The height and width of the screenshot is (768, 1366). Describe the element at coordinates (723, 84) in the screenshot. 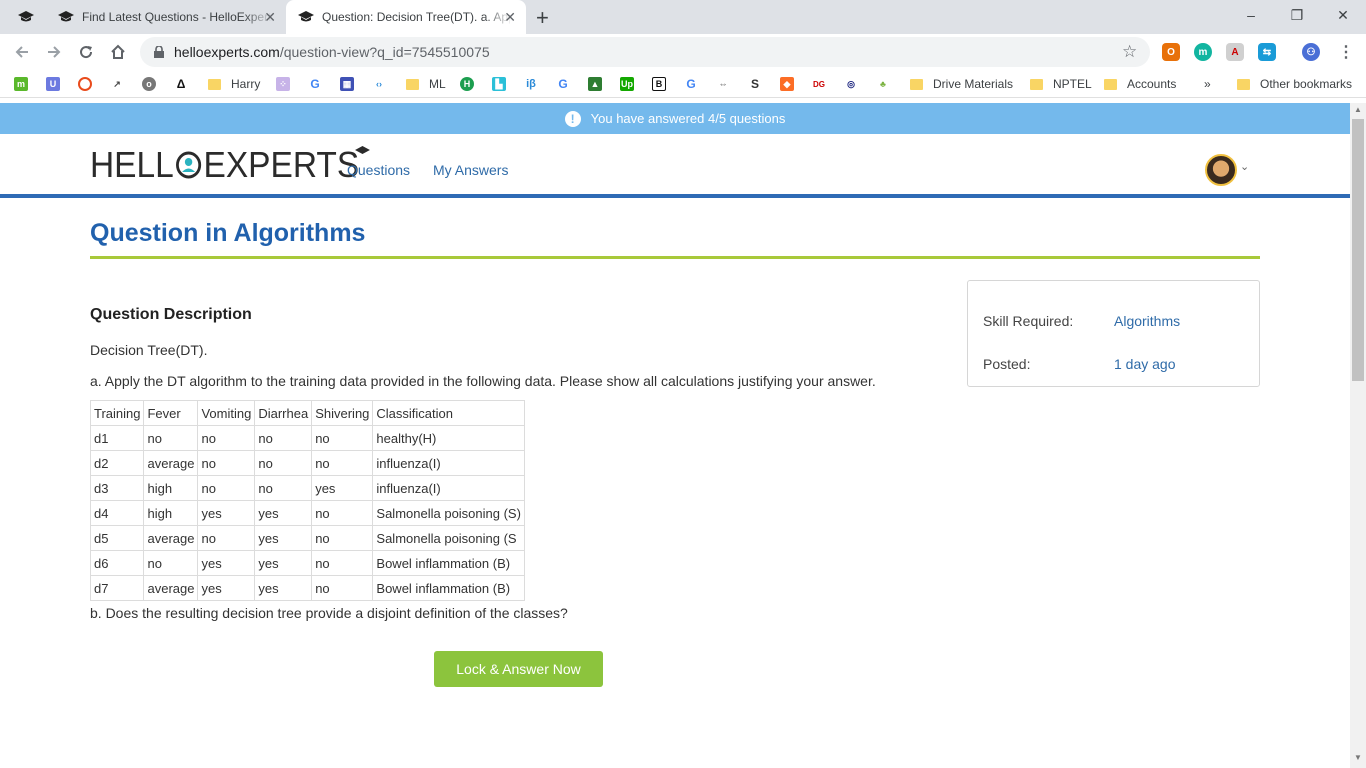

I see `bookmark-arrows-icon: ⇔` at that location.